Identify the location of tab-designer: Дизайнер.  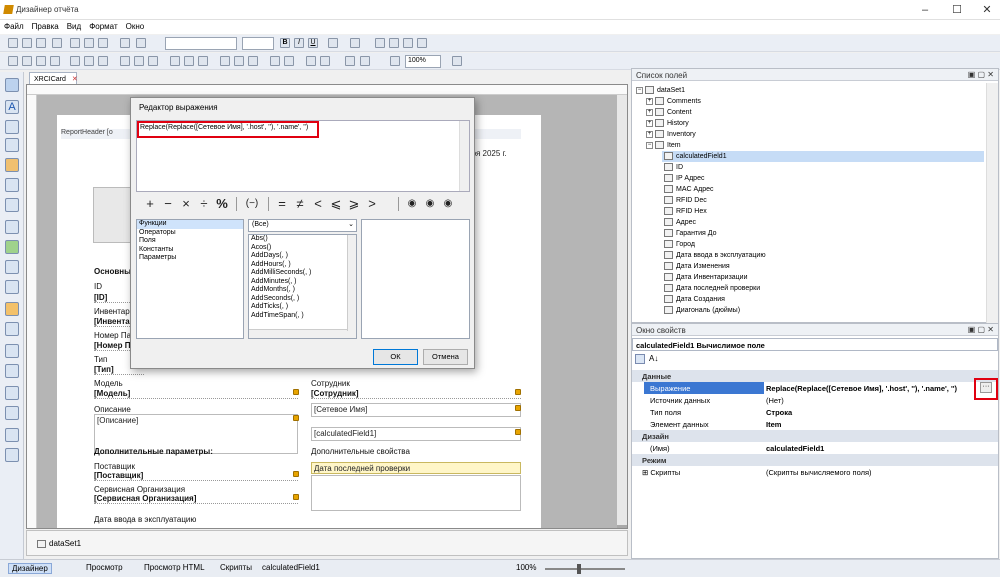
(30, 568).